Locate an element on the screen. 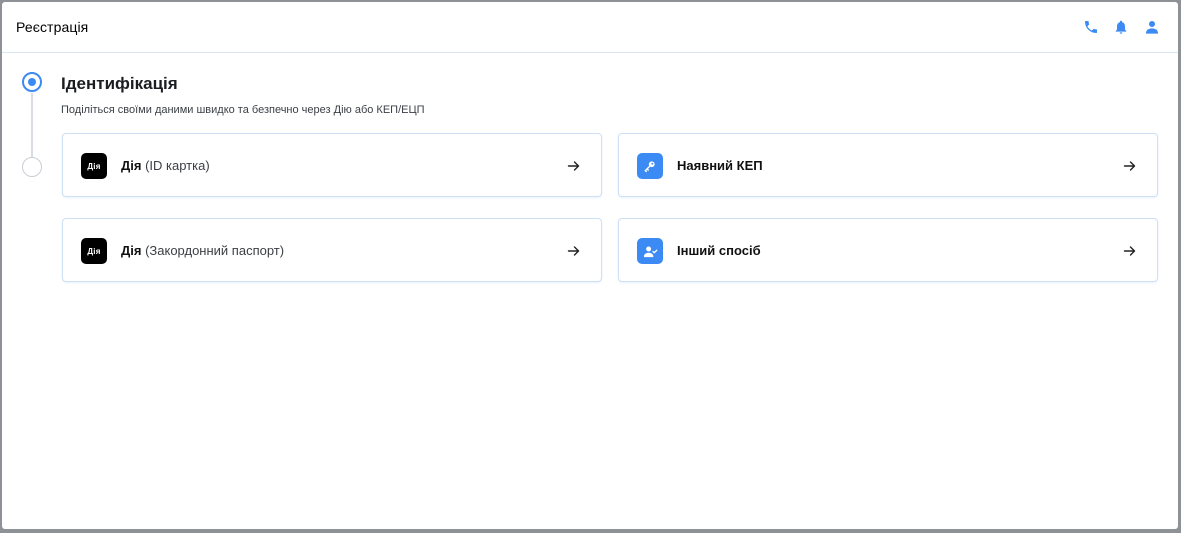  option-label: Дія (Закордонний паспорт) is located at coordinates (203, 250).